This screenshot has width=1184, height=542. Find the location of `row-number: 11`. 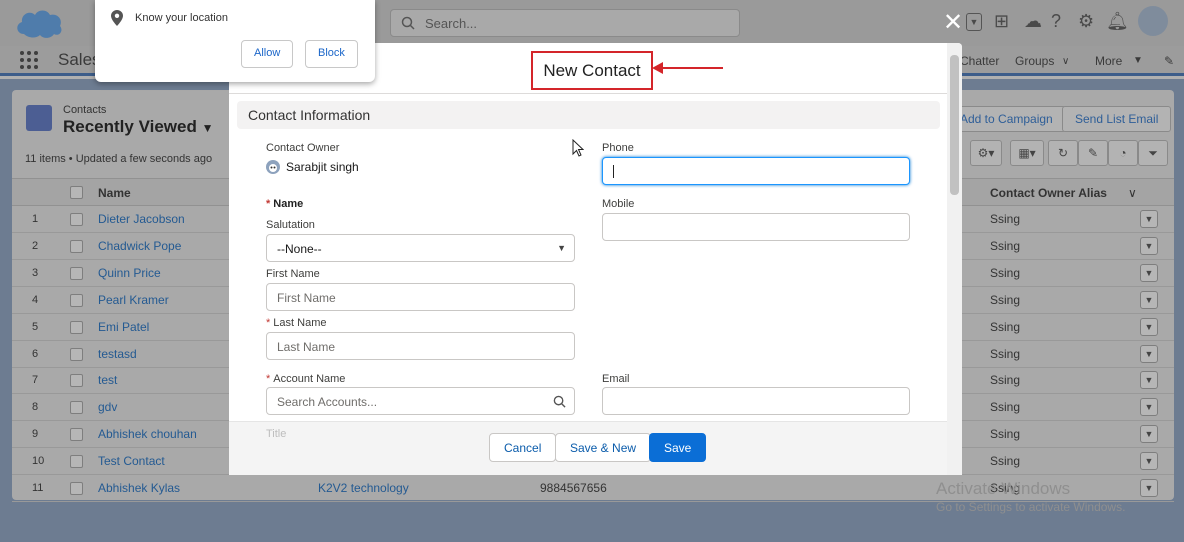

row-number: 11 is located at coordinates (38, 488).